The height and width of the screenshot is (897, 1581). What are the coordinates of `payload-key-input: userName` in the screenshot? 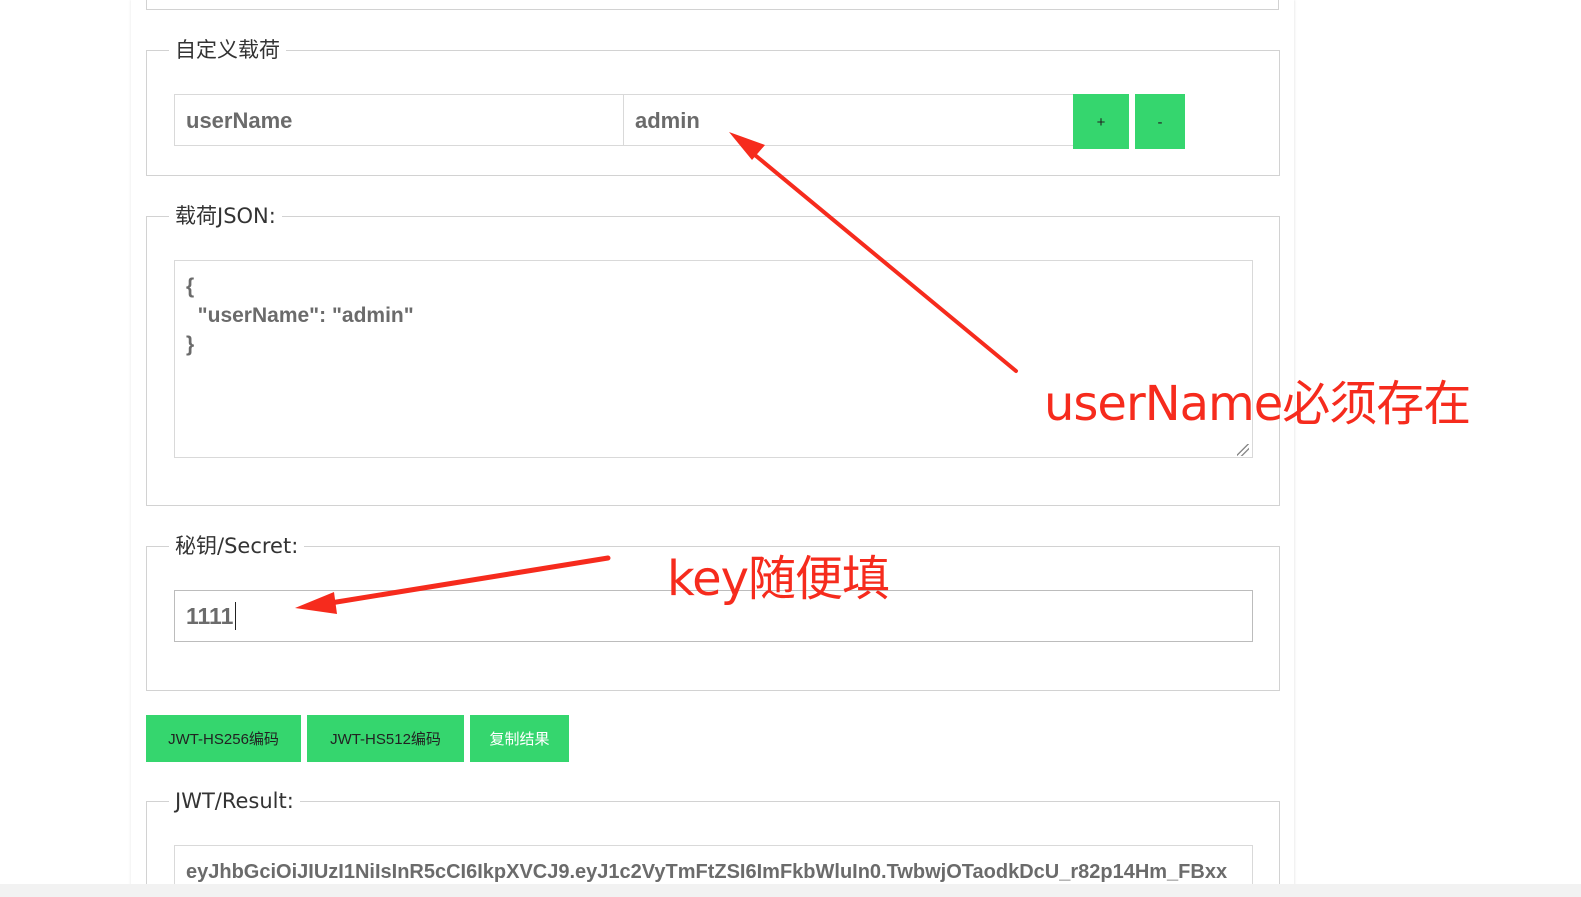 It's located at (399, 120).